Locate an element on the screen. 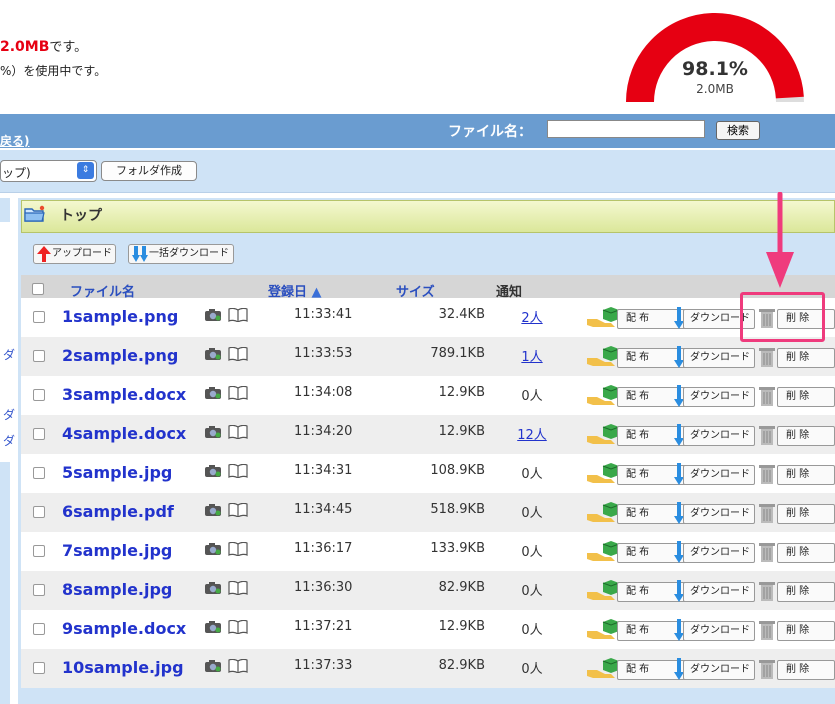  filename-search-input is located at coordinates (626, 129).